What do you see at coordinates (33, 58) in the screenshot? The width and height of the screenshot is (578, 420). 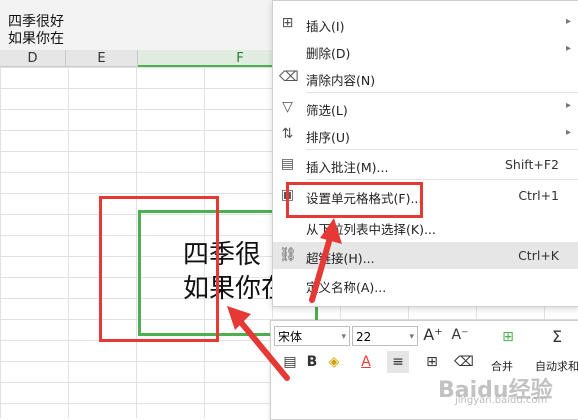 I see `column-header-d: D` at bounding box center [33, 58].